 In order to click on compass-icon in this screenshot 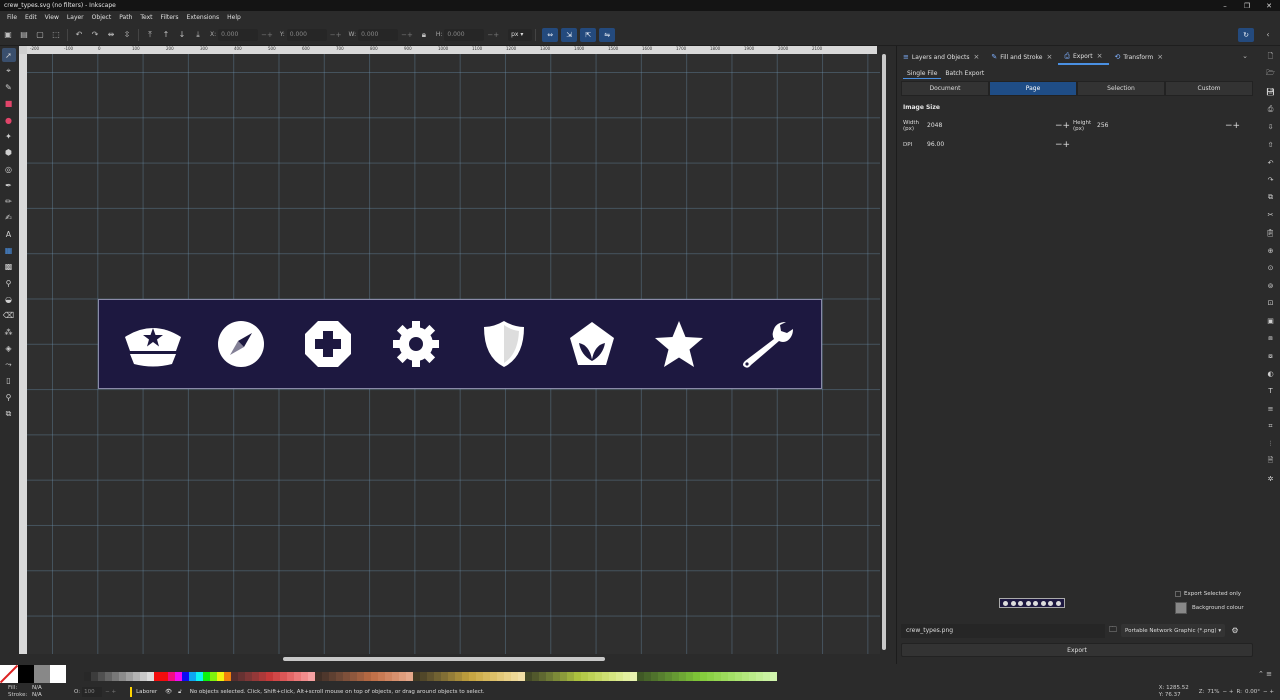, I will do `click(241, 344)`.